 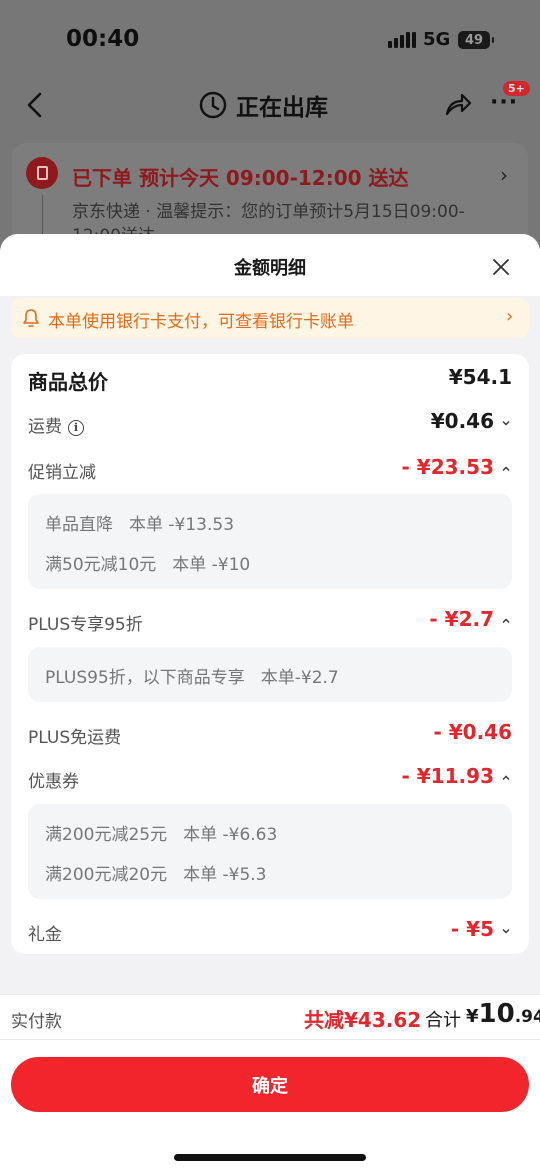 What do you see at coordinates (270, 379) in the screenshot?
I see `total-row: 商品总价 ¥54.1` at bounding box center [270, 379].